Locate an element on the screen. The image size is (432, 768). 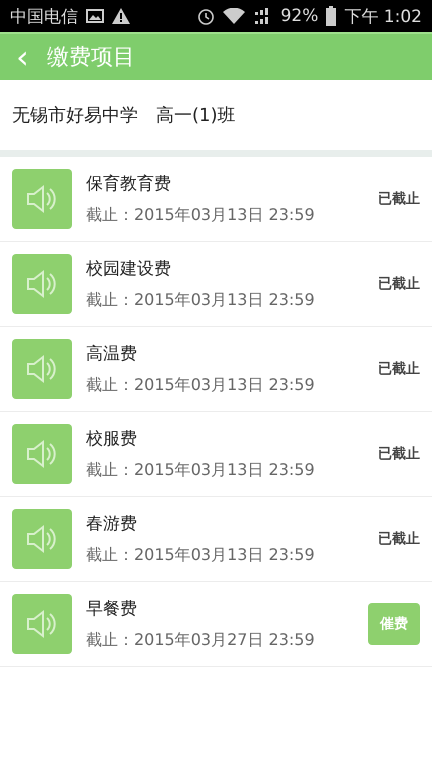
page-title: 缴费项目 is located at coordinates (90, 58).